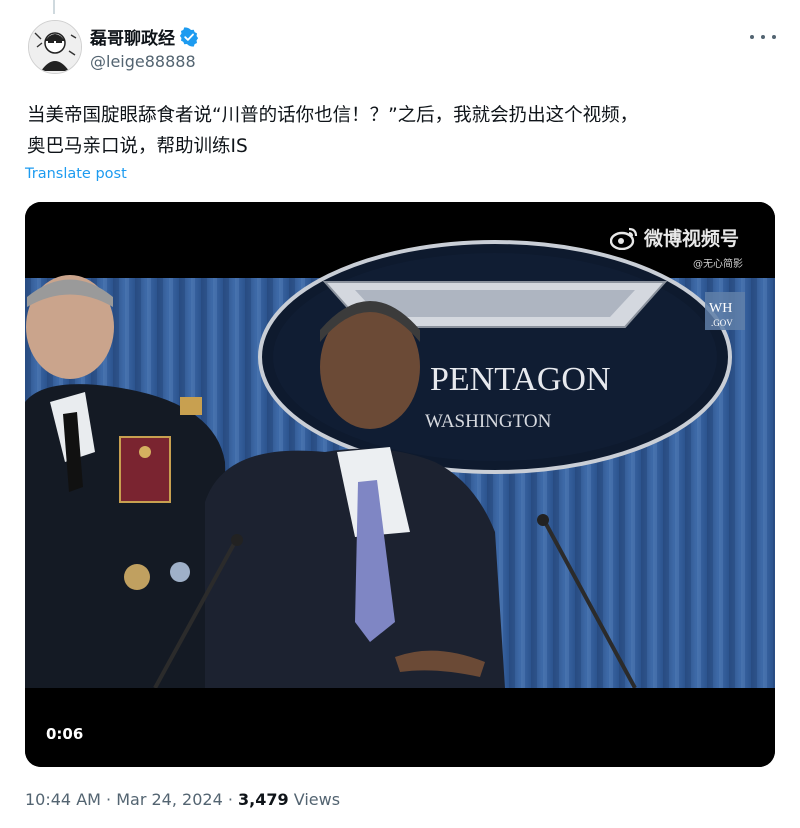 The image size is (800, 828). What do you see at coordinates (520, 379) in the screenshot?
I see `podium-text-pentagon: PENTAGON` at bounding box center [520, 379].